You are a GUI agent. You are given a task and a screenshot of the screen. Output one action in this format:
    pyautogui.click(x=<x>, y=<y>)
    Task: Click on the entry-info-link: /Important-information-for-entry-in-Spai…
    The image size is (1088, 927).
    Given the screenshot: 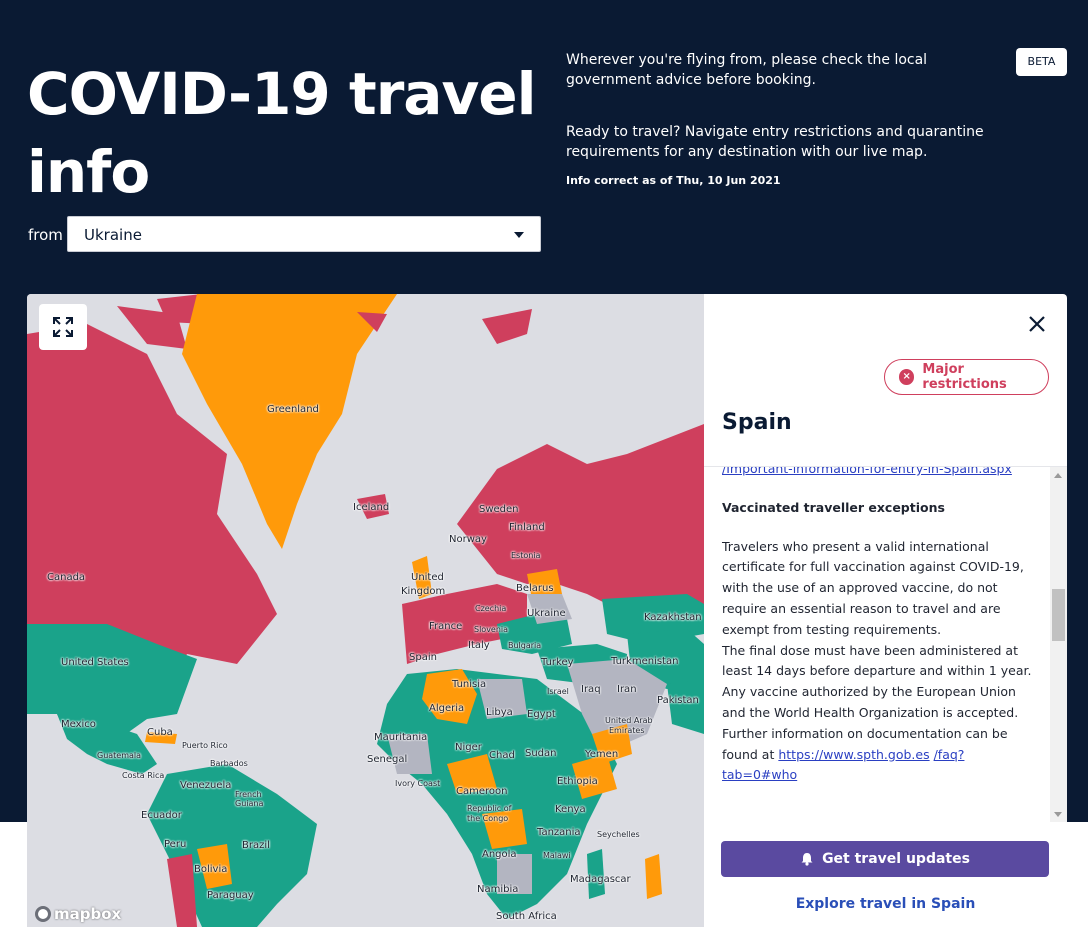 What is the action you would take?
    pyautogui.click(x=867, y=471)
    